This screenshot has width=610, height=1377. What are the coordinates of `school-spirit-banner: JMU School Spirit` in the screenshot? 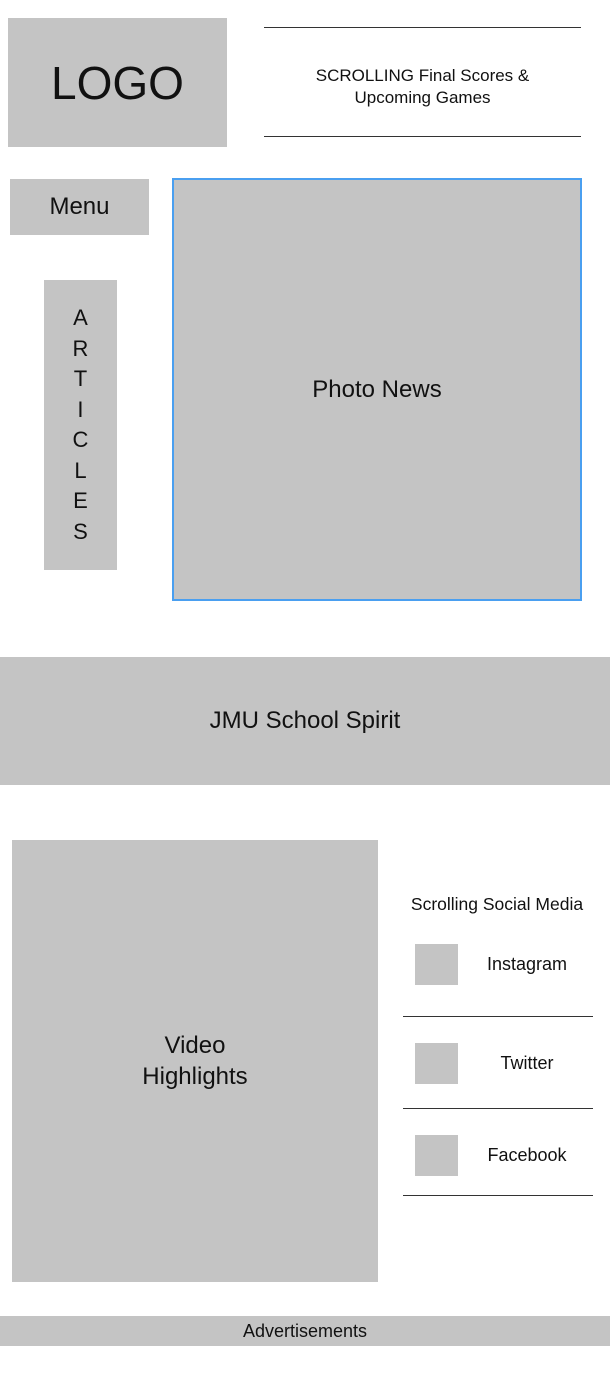 It's located at (305, 721).